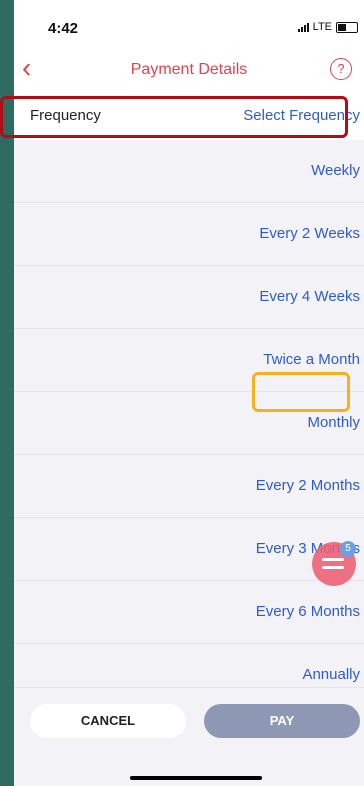 This screenshot has width=364, height=786. I want to click on option-every-6-months: Every 6 Months, so click(189, 612).